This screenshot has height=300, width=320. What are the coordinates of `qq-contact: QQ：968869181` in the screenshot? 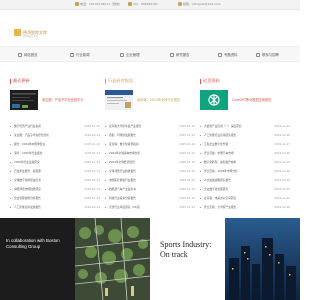 It's located at (143, 4).